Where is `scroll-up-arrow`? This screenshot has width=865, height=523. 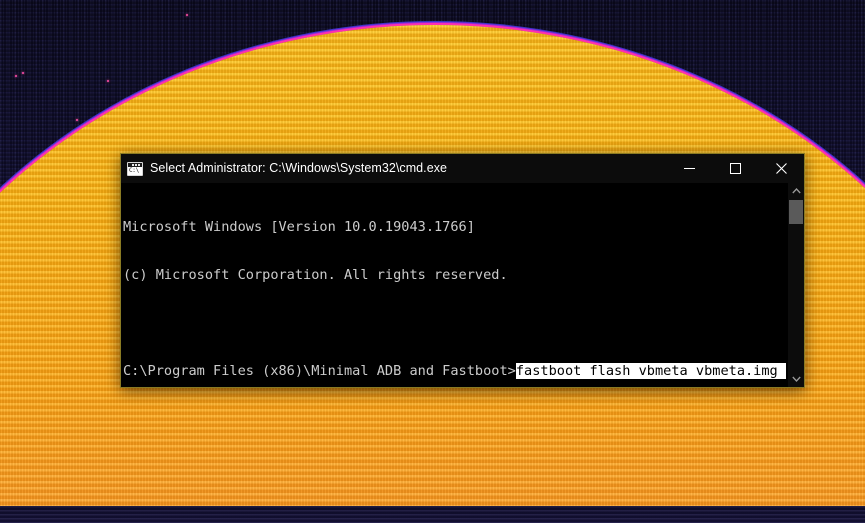 scroll-up-arrow is located at coordinates (796, 191).